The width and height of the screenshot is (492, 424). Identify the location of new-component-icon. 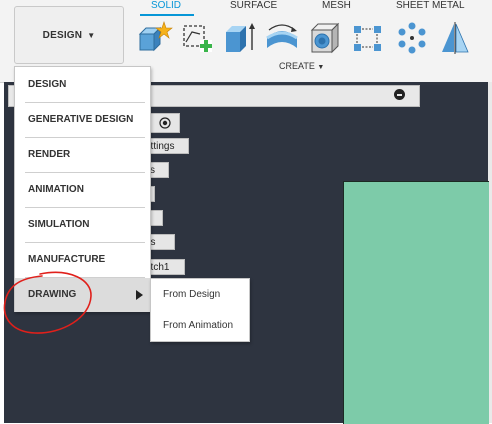
(155, 38).